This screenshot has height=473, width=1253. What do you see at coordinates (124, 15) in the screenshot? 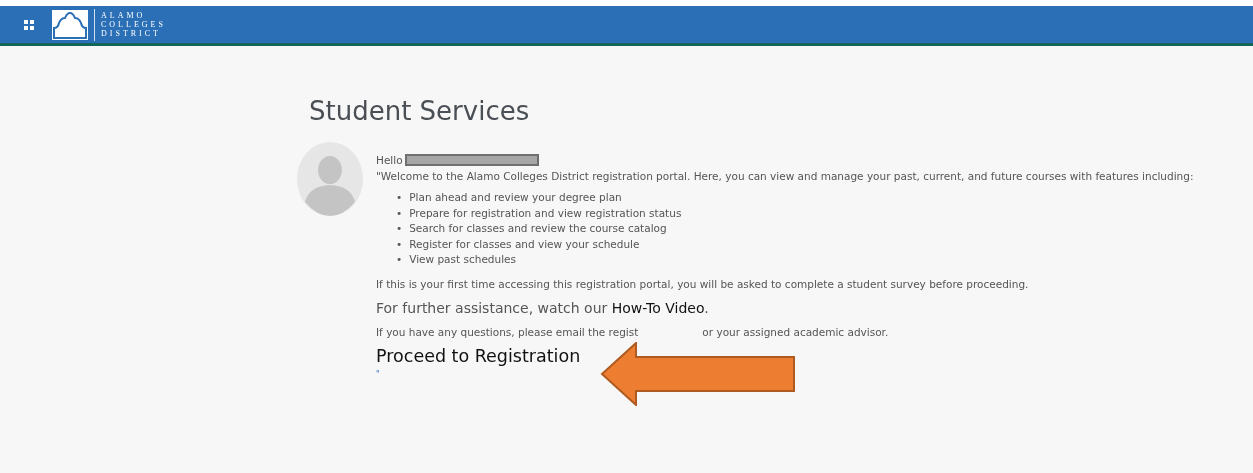
I see `logo-text-line: ALAMO` at bounding box center [124, 15].